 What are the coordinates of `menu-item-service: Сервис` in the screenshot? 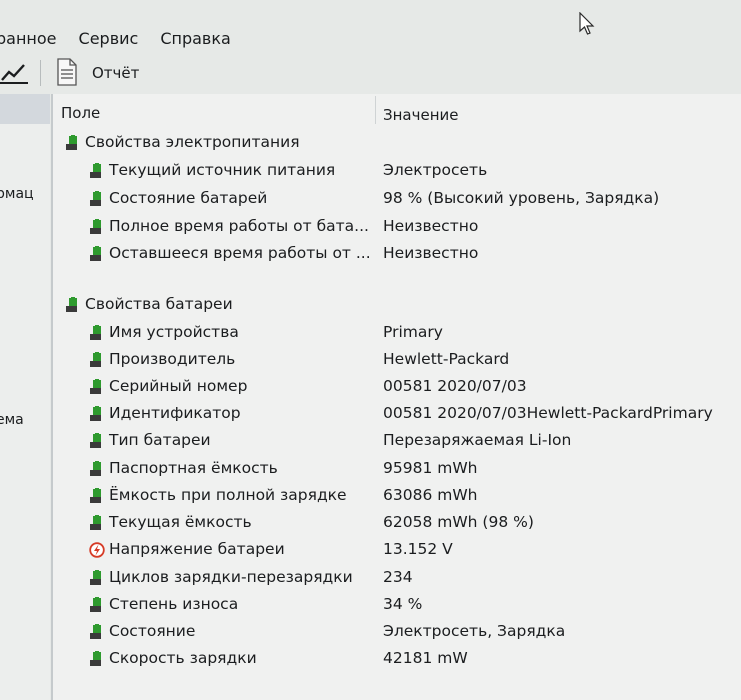 It's located at (109, 38).